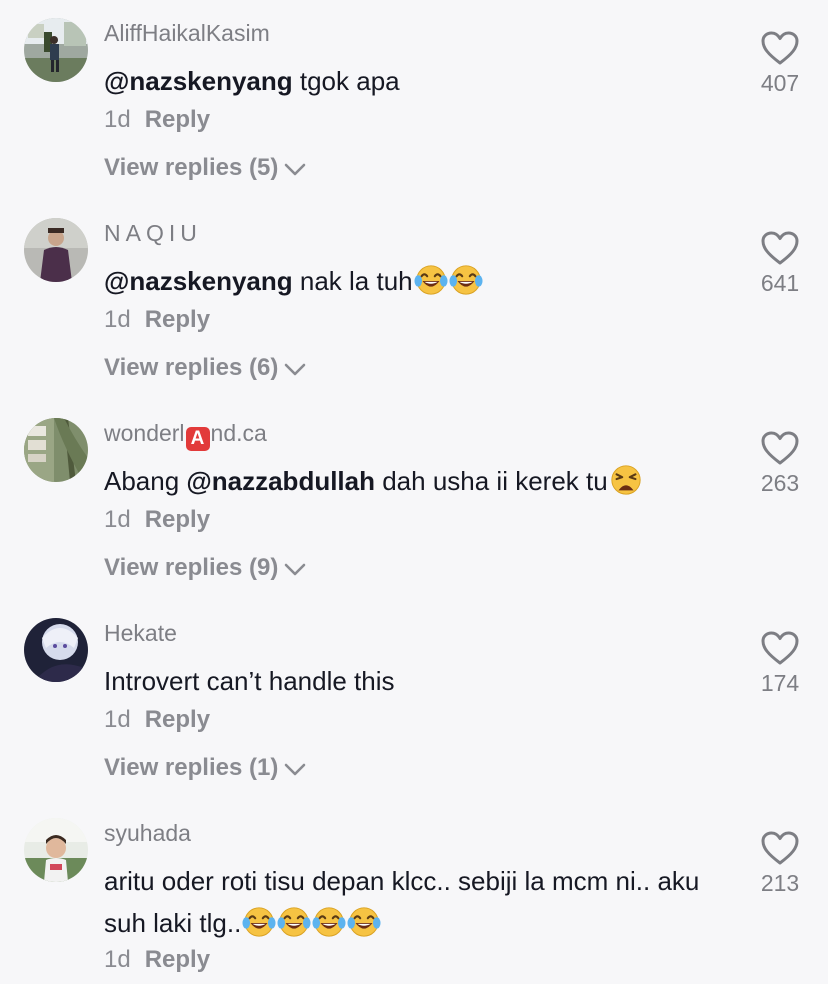 This screenshot has height=984, width=828. I want to click on view-replies-button: View replies (9), so click(205, 568).